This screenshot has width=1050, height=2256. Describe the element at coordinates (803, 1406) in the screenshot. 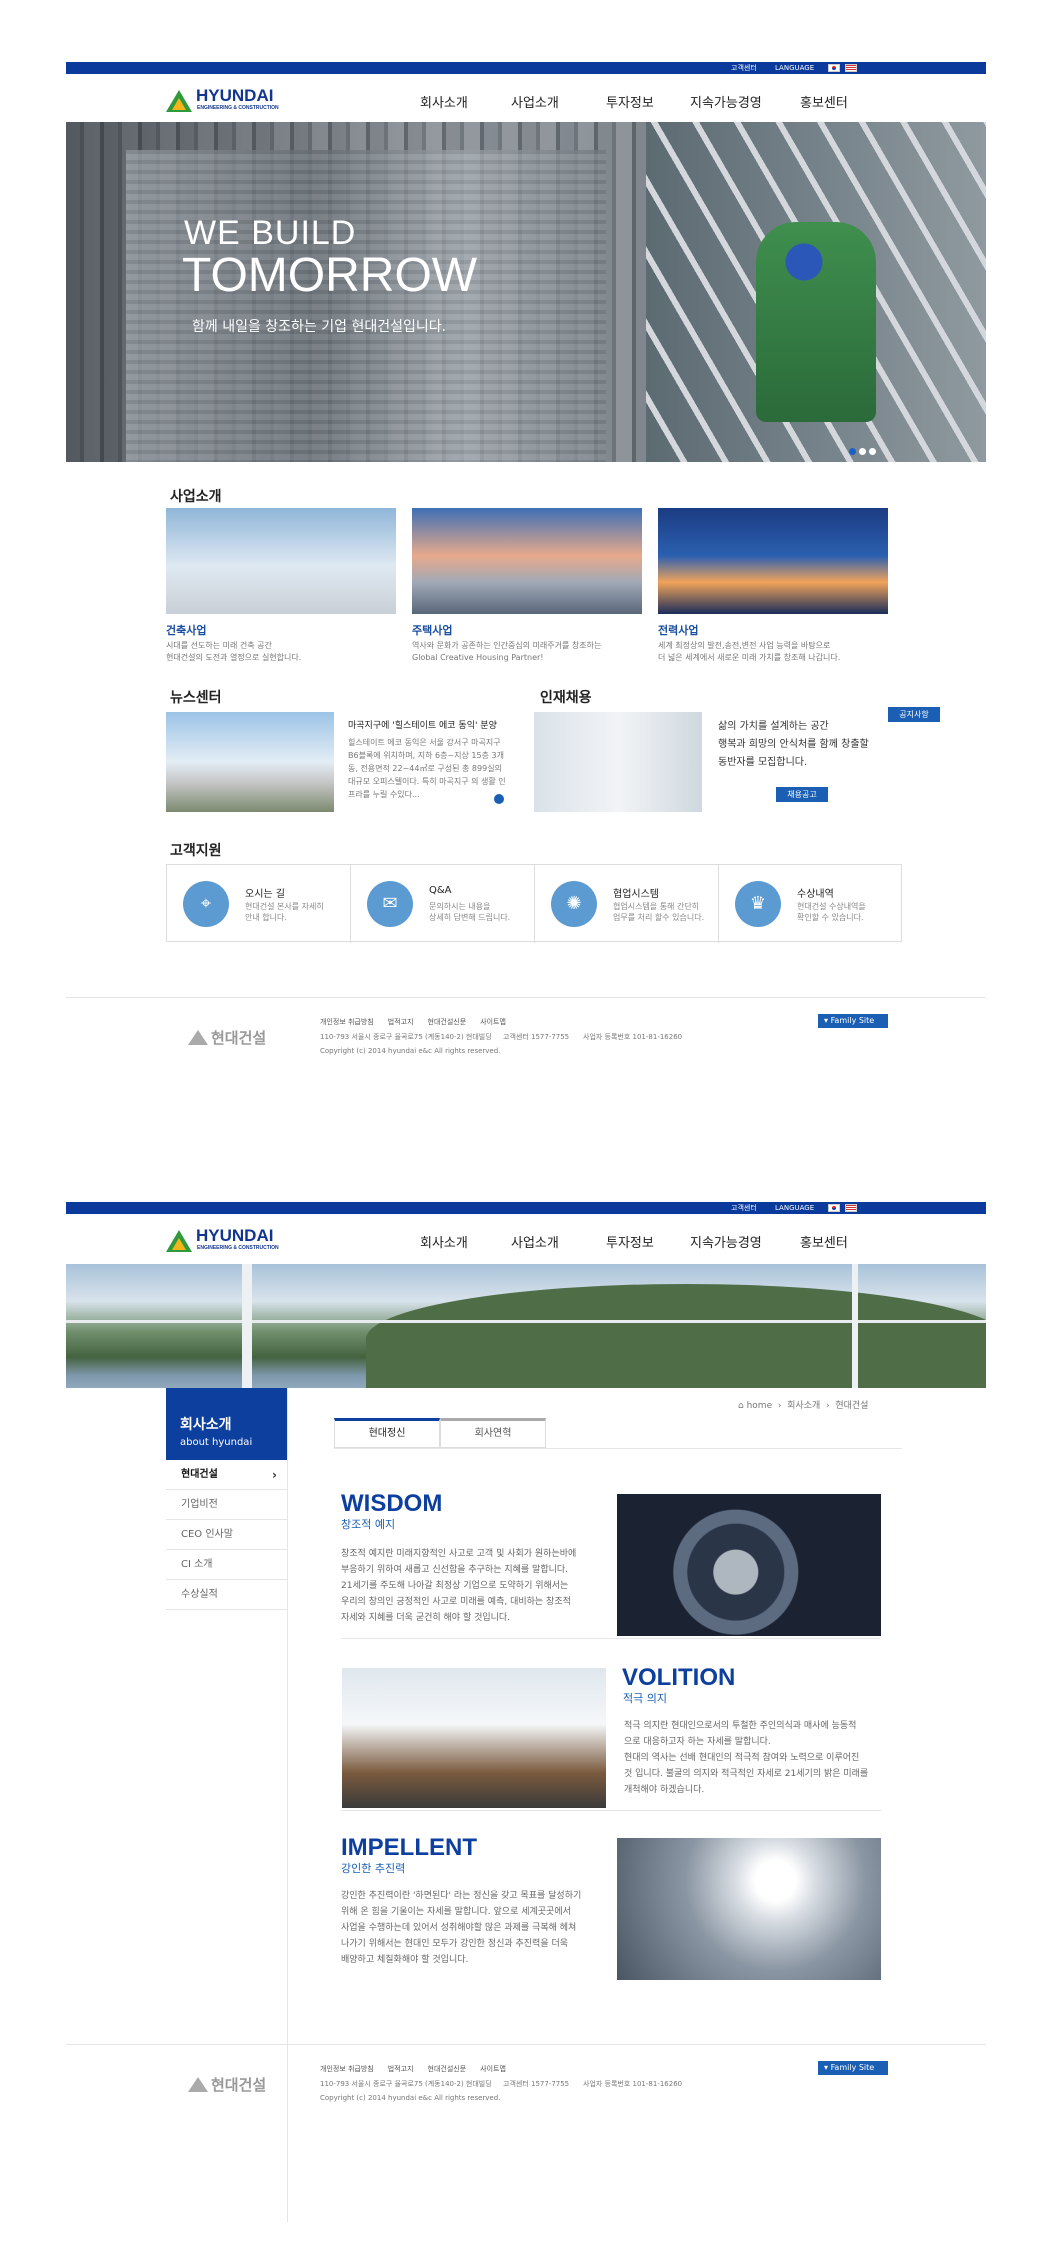

I see `breadcrumb-company: 회사소개` at that location.